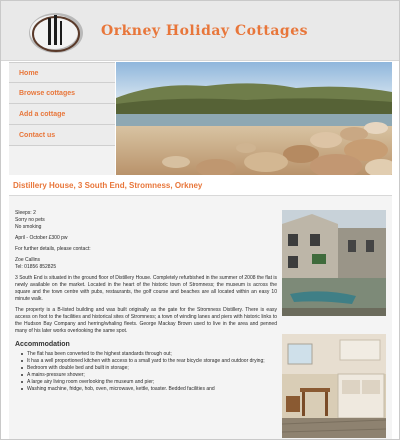  What do you see at coordinates (334, 386) in the screenshot?
I see `kitchen-interior-photo` at bounding box center [334, 386].